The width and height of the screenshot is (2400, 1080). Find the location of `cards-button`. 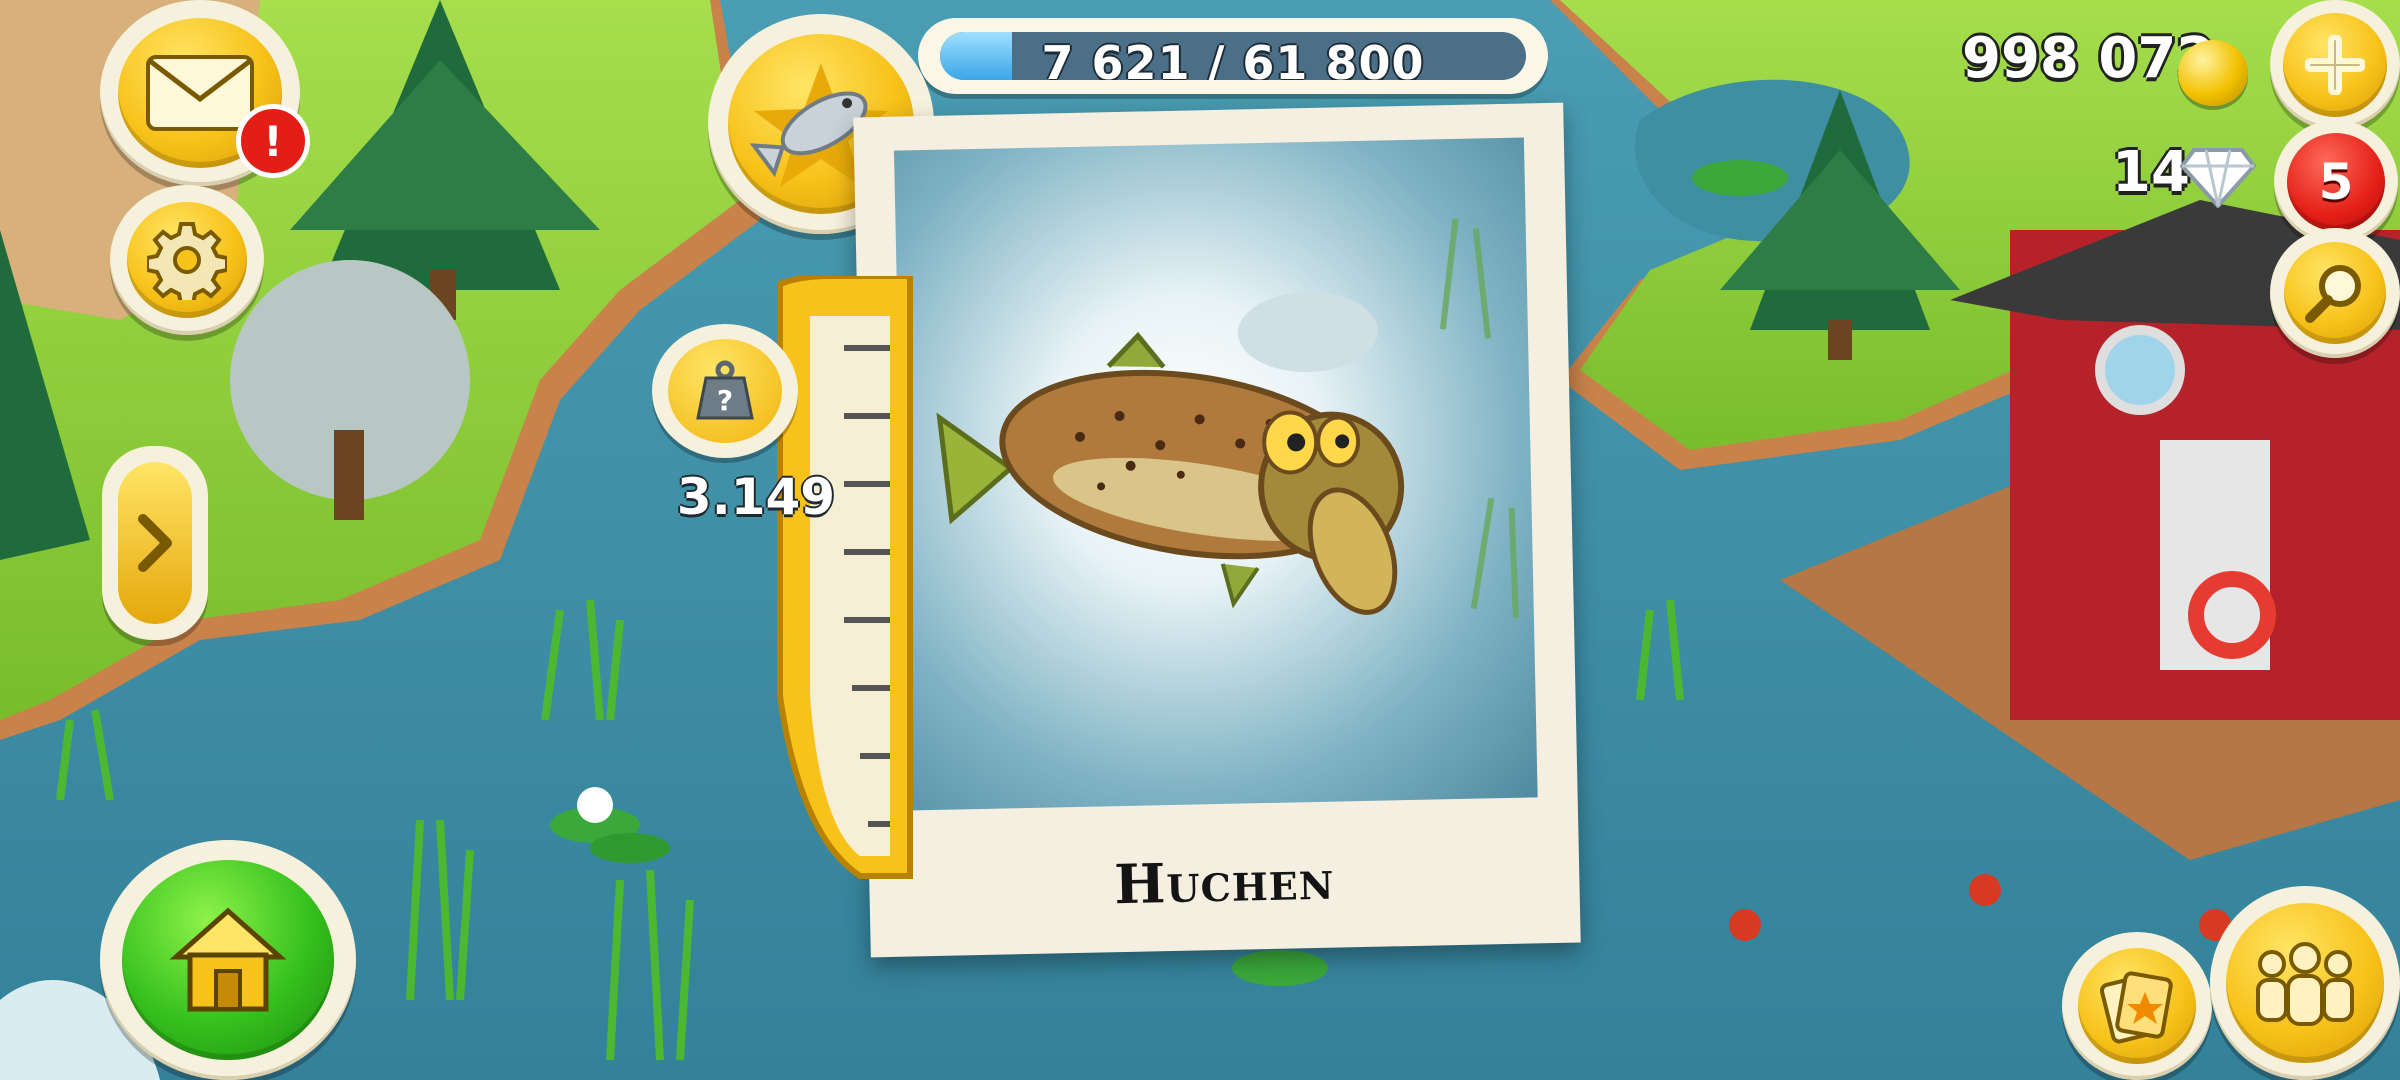

cards-button is located at coordinates (2137, 1006).